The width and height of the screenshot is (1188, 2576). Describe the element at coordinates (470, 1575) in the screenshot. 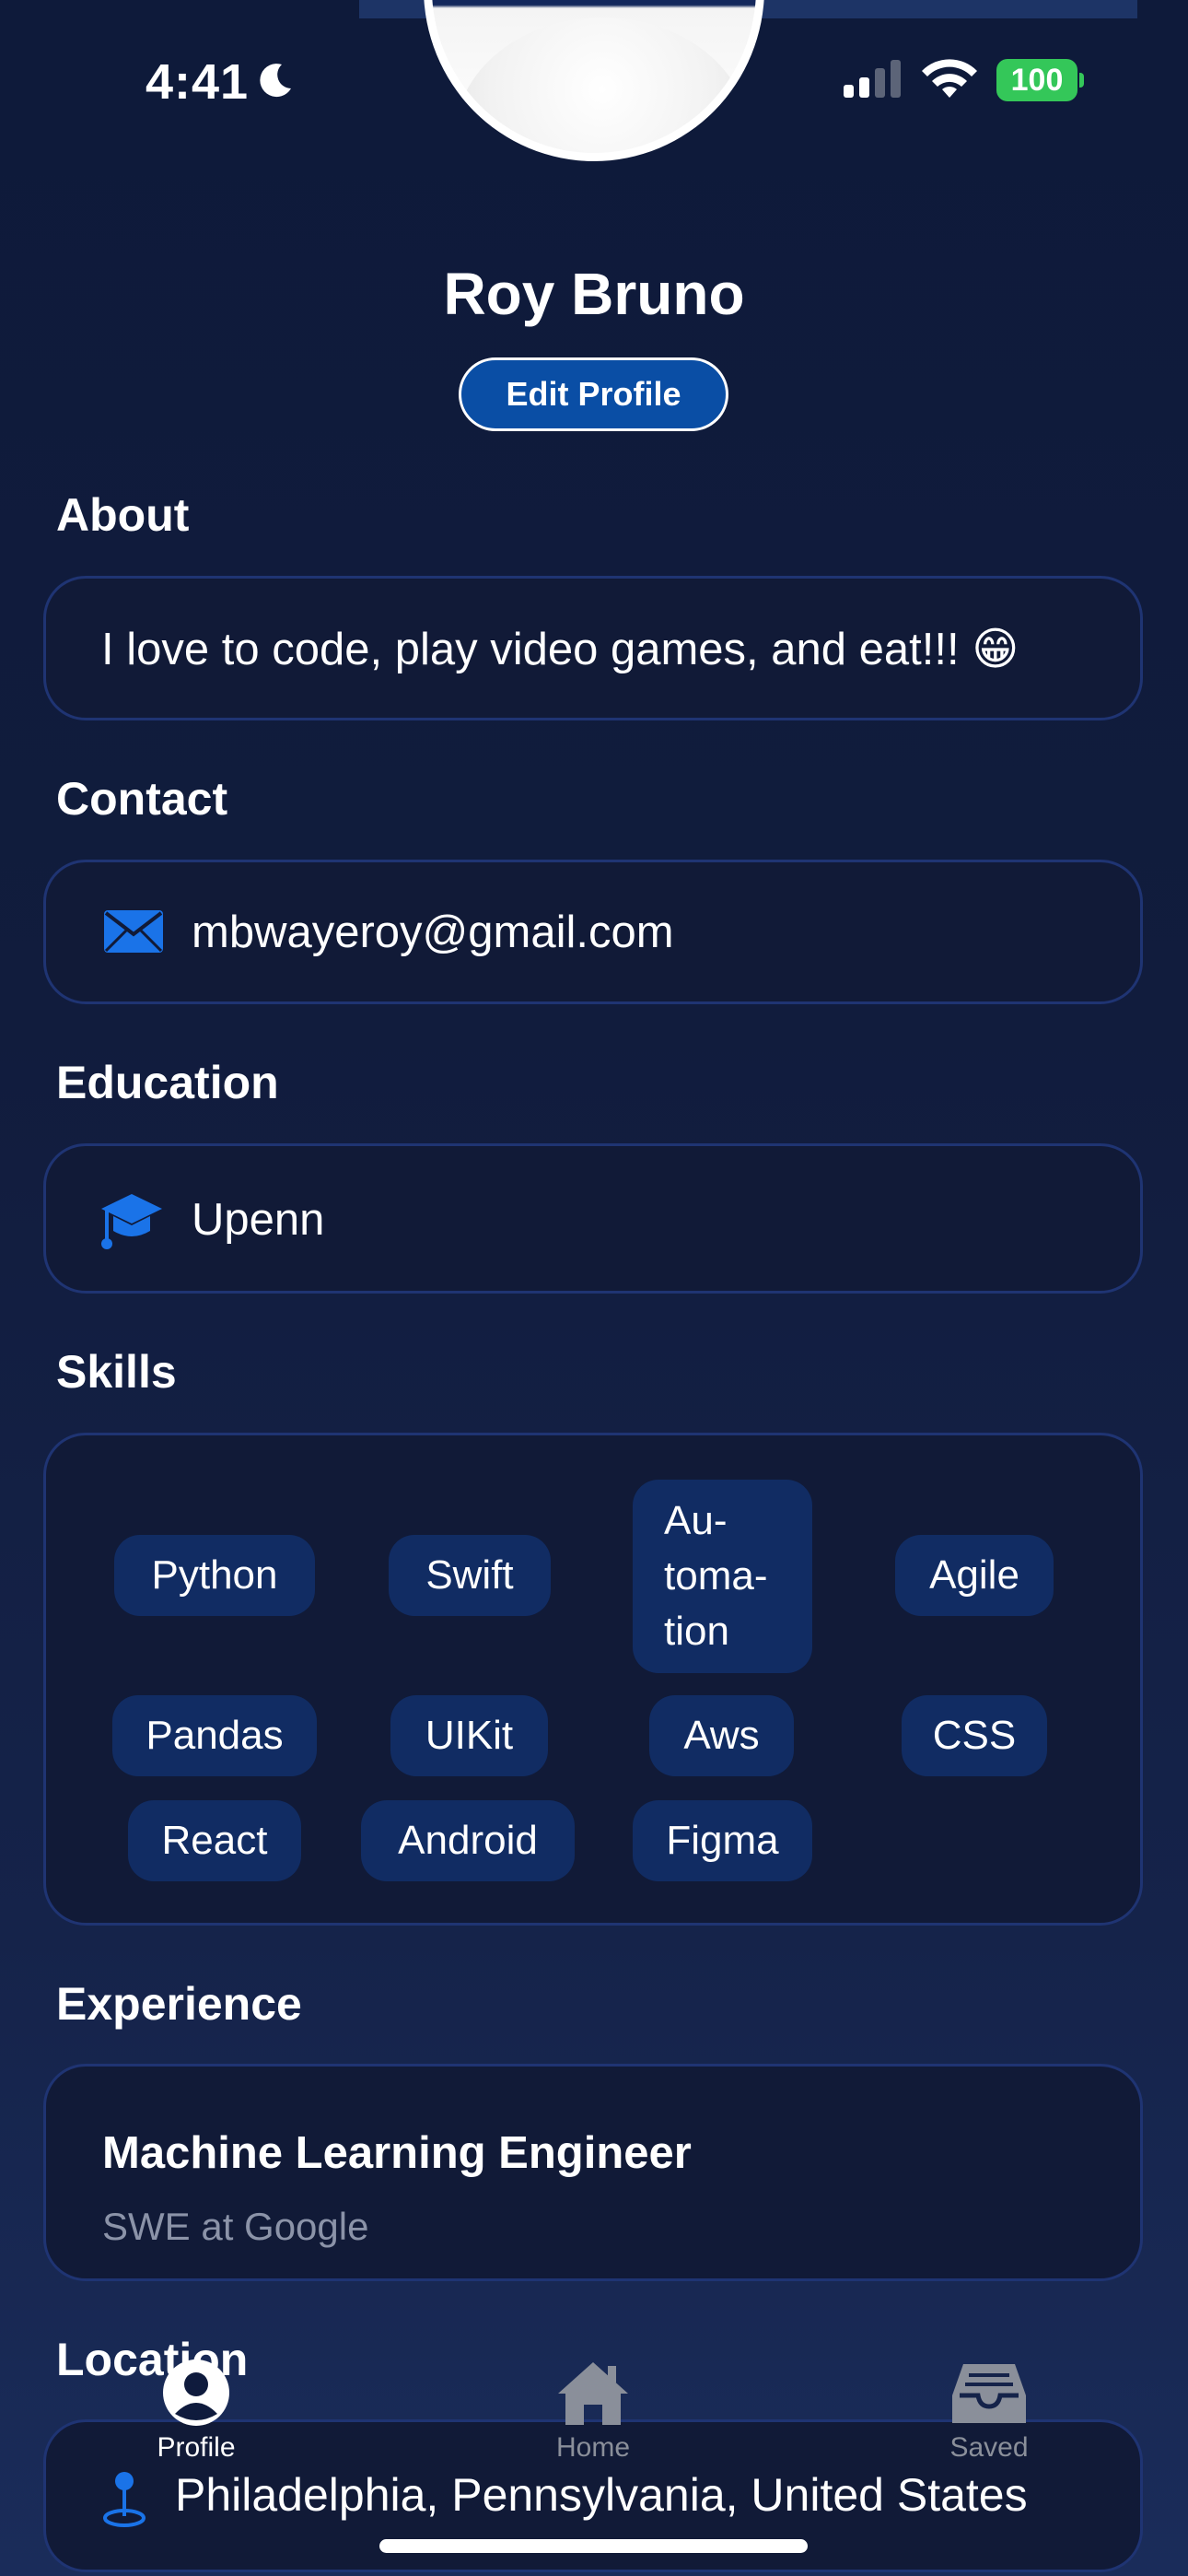

I see `skill-chip: Swift` at that location.